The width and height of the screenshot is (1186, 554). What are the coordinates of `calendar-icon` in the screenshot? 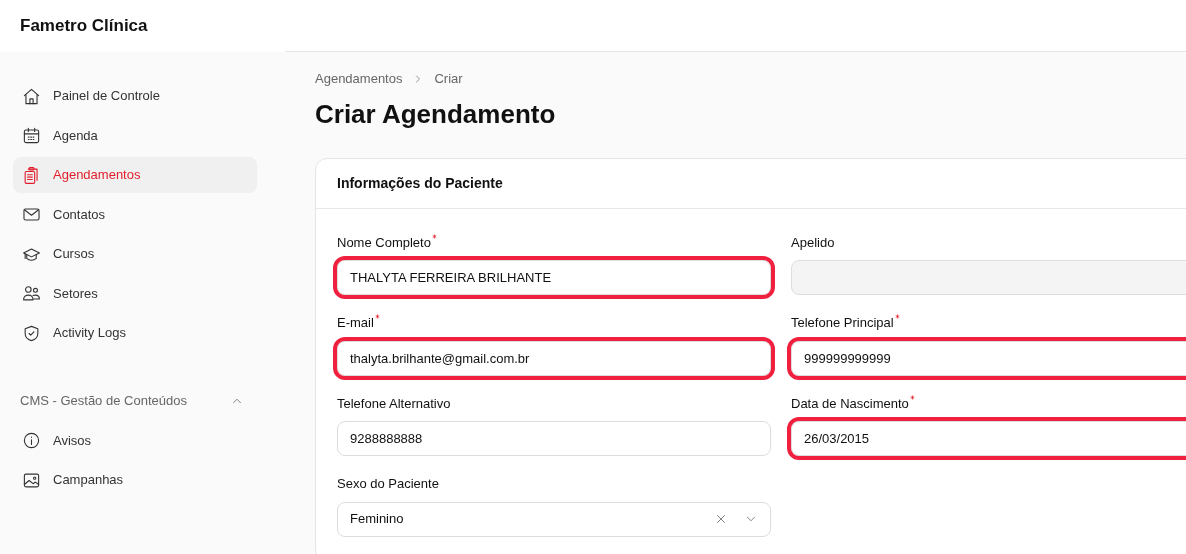 It's located at (31, 135).